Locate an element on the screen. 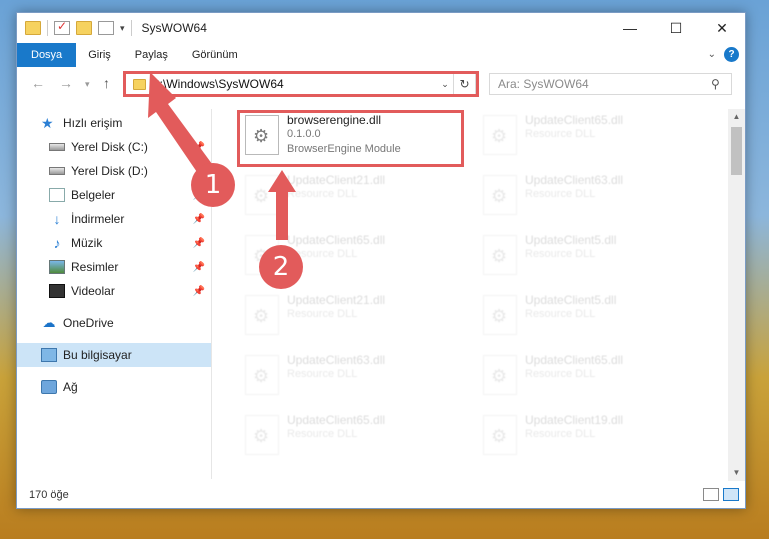 The width and height of the screenshot is (769, 539). download-icon: ↓ is located at coordinates (57, 219).